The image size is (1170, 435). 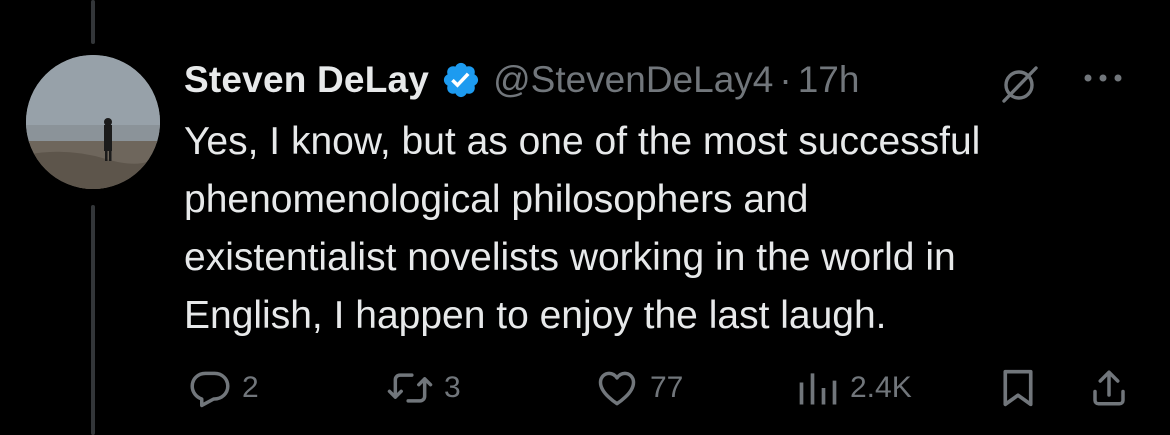 I want to click on views-button: 2.4K, so click(x=854, y=388).